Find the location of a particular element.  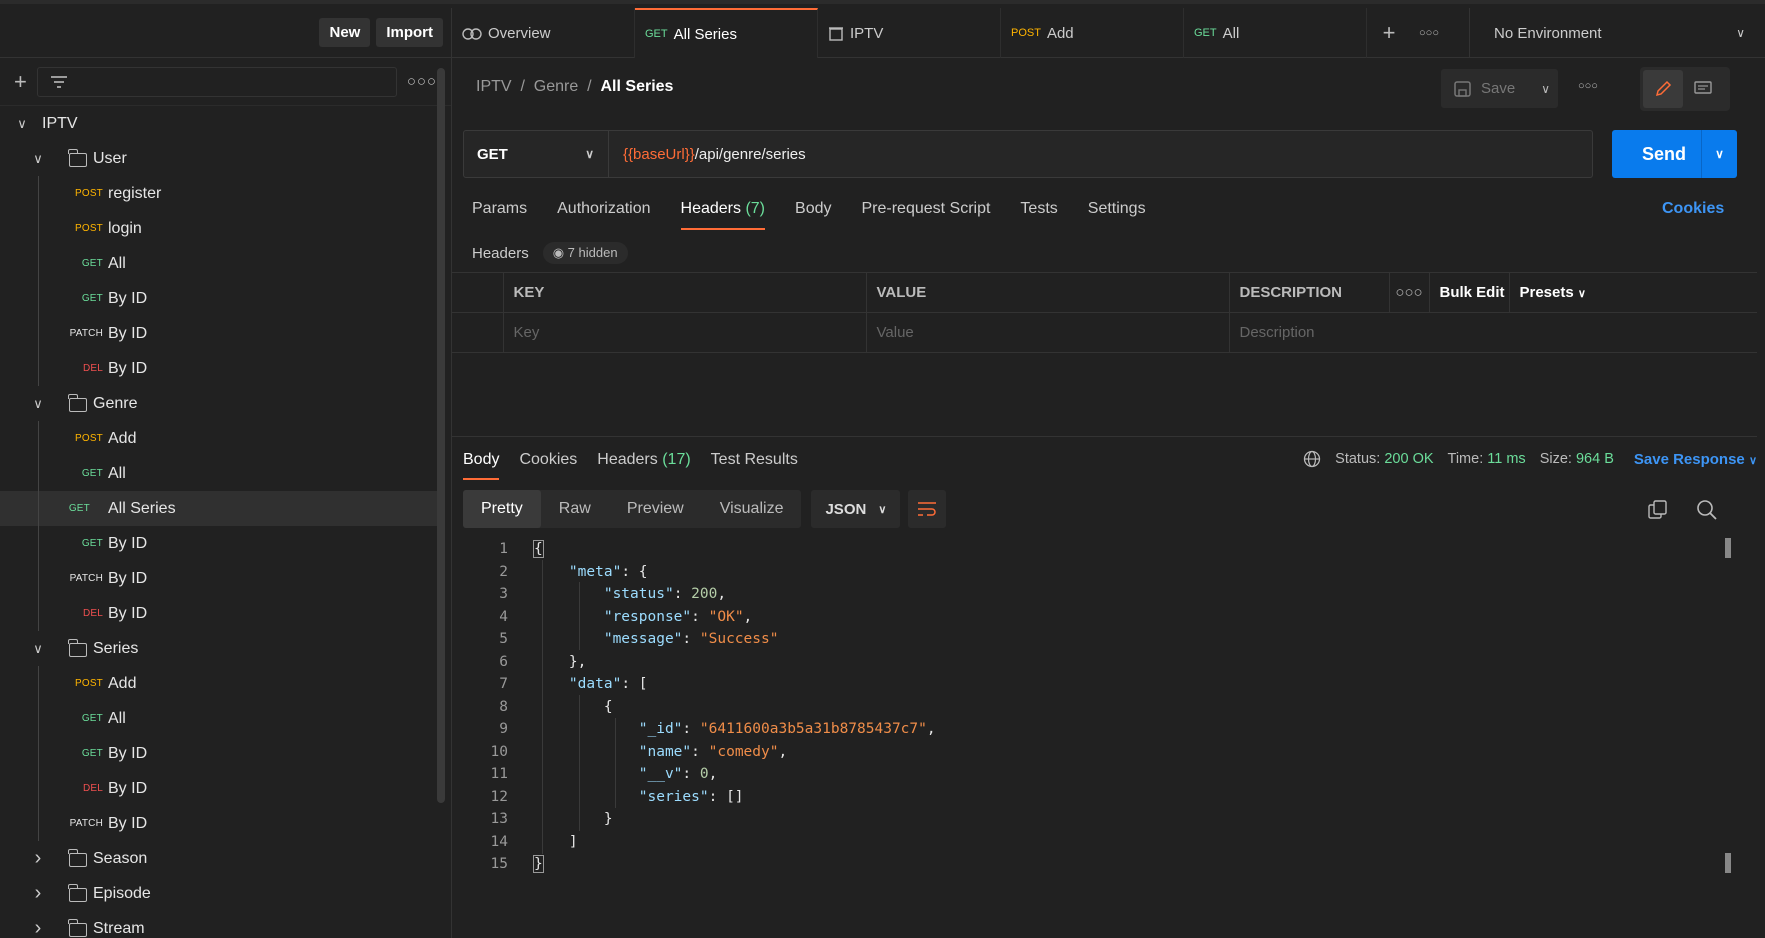

save-button: Save ∨ is located at coordinates (1499, 88).